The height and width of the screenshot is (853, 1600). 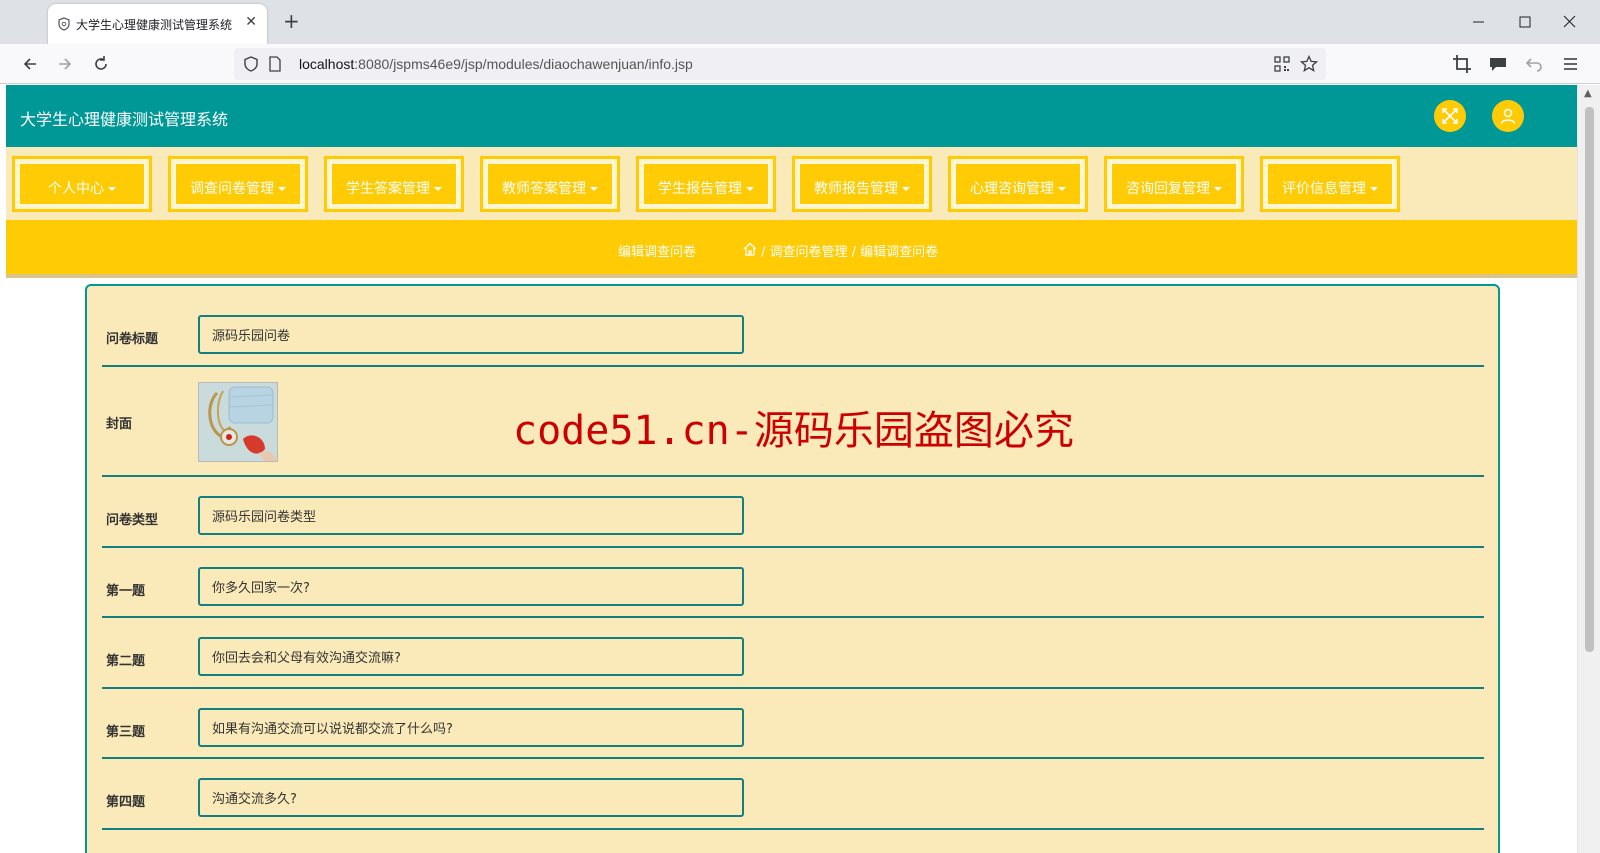 What do you see at coordinates (76, 189) in the screenshot?
I see `menu-label: 个人中心` at bounding box center [76, 189].